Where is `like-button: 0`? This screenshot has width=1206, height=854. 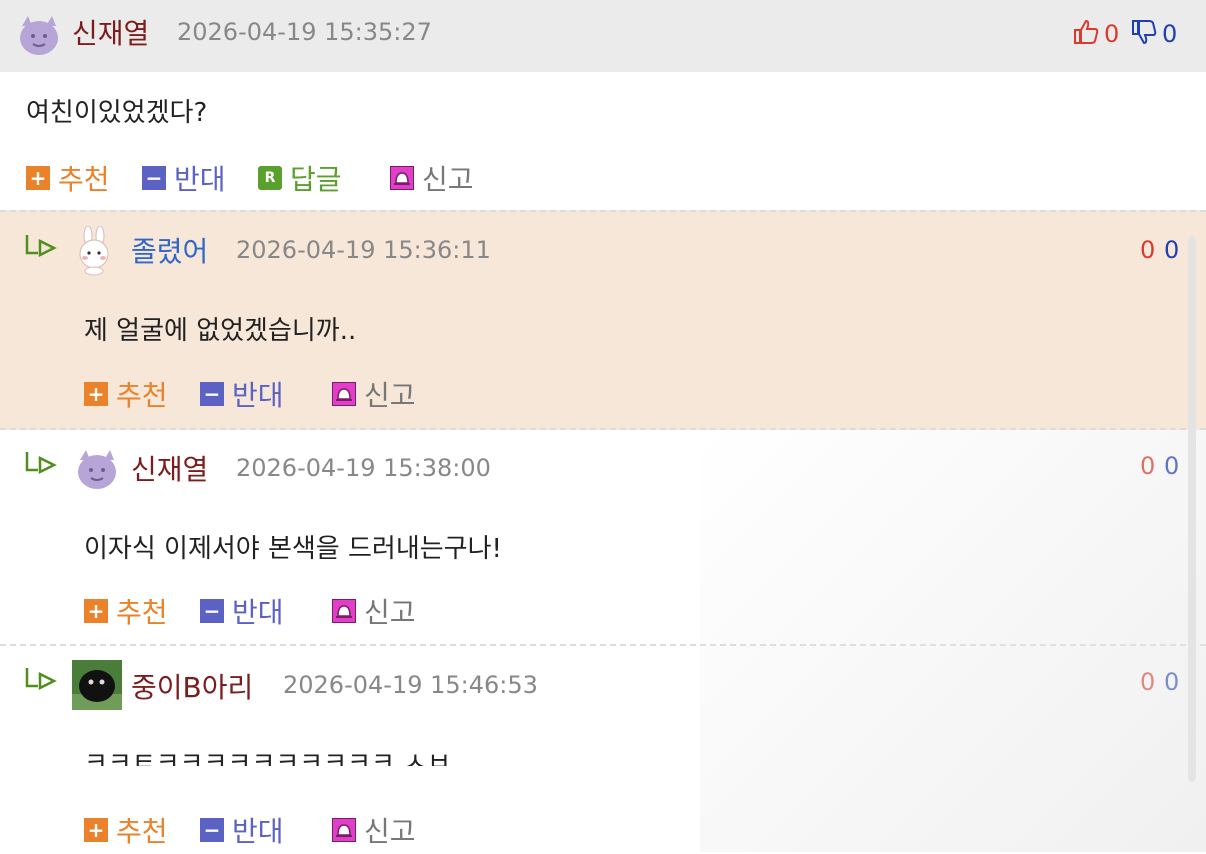
like-button: 0 is located at coordinates (1095, 34).